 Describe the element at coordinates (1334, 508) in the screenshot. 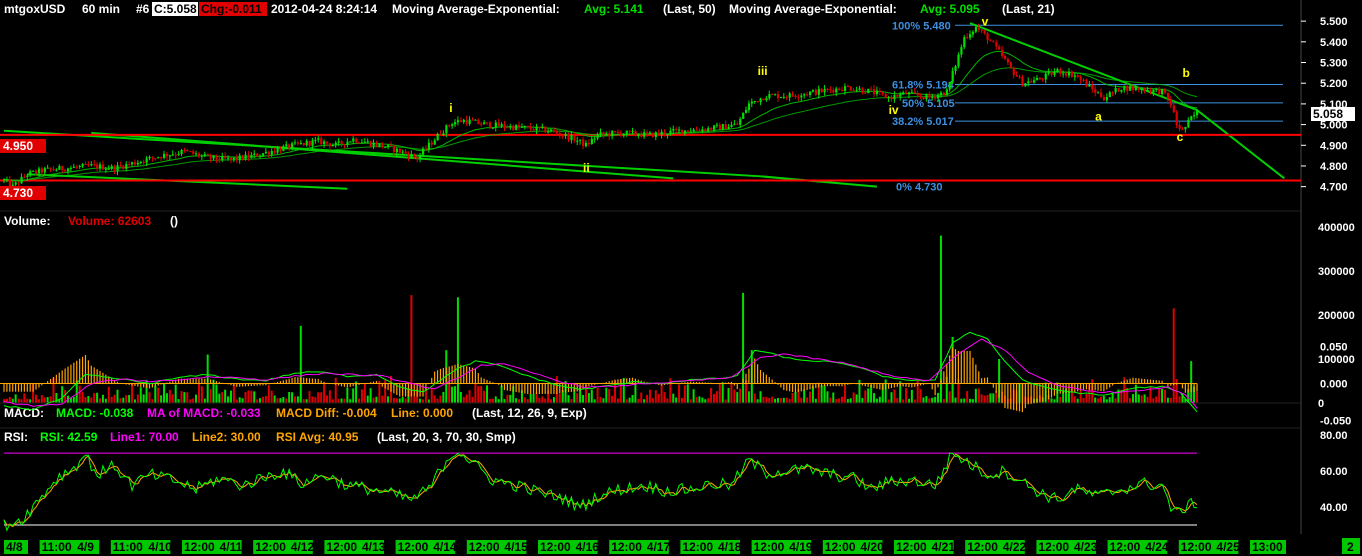

I see `rsi-tick-label: 40.00` at that location.